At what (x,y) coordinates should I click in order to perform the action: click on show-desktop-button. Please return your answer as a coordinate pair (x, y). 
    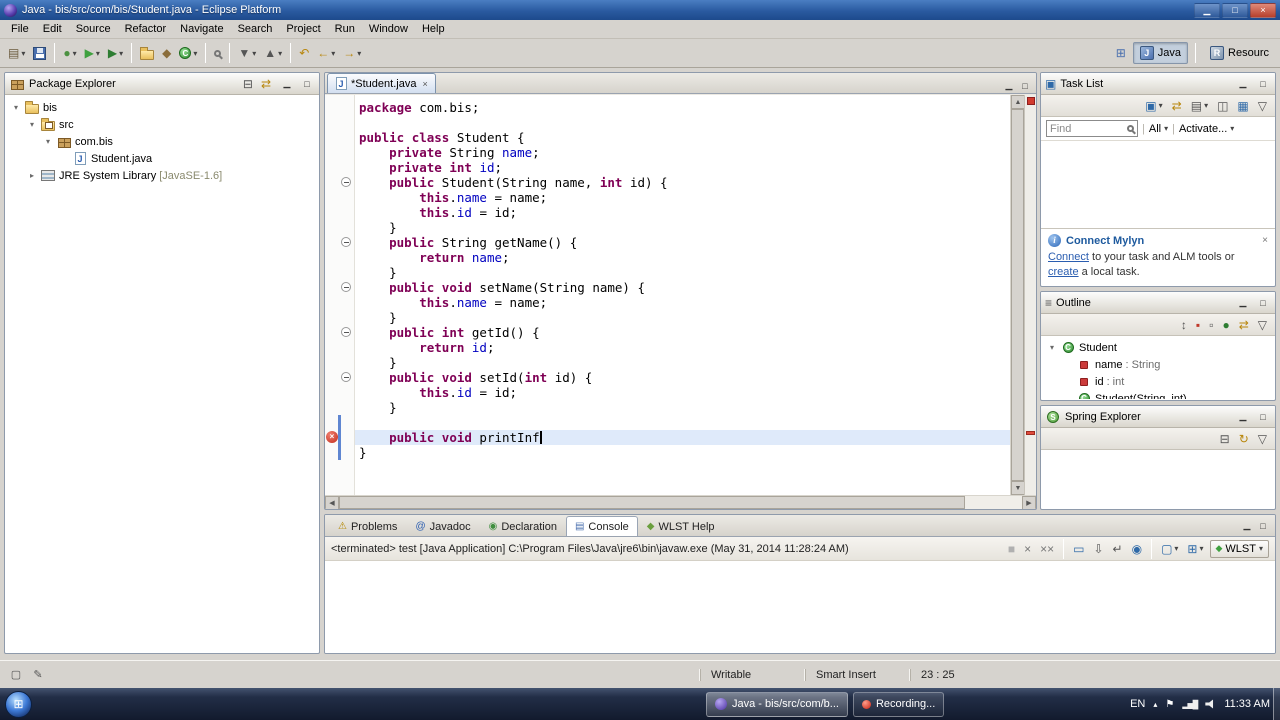
    Looking at the image, I should click on (1276, 704).